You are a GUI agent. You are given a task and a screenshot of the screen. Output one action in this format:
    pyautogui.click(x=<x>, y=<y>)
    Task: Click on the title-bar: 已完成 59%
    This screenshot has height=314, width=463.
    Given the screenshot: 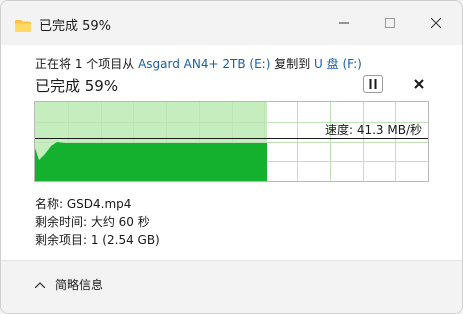 What is the action you would take?
    pyautogui.click(x=231, y=23)
    